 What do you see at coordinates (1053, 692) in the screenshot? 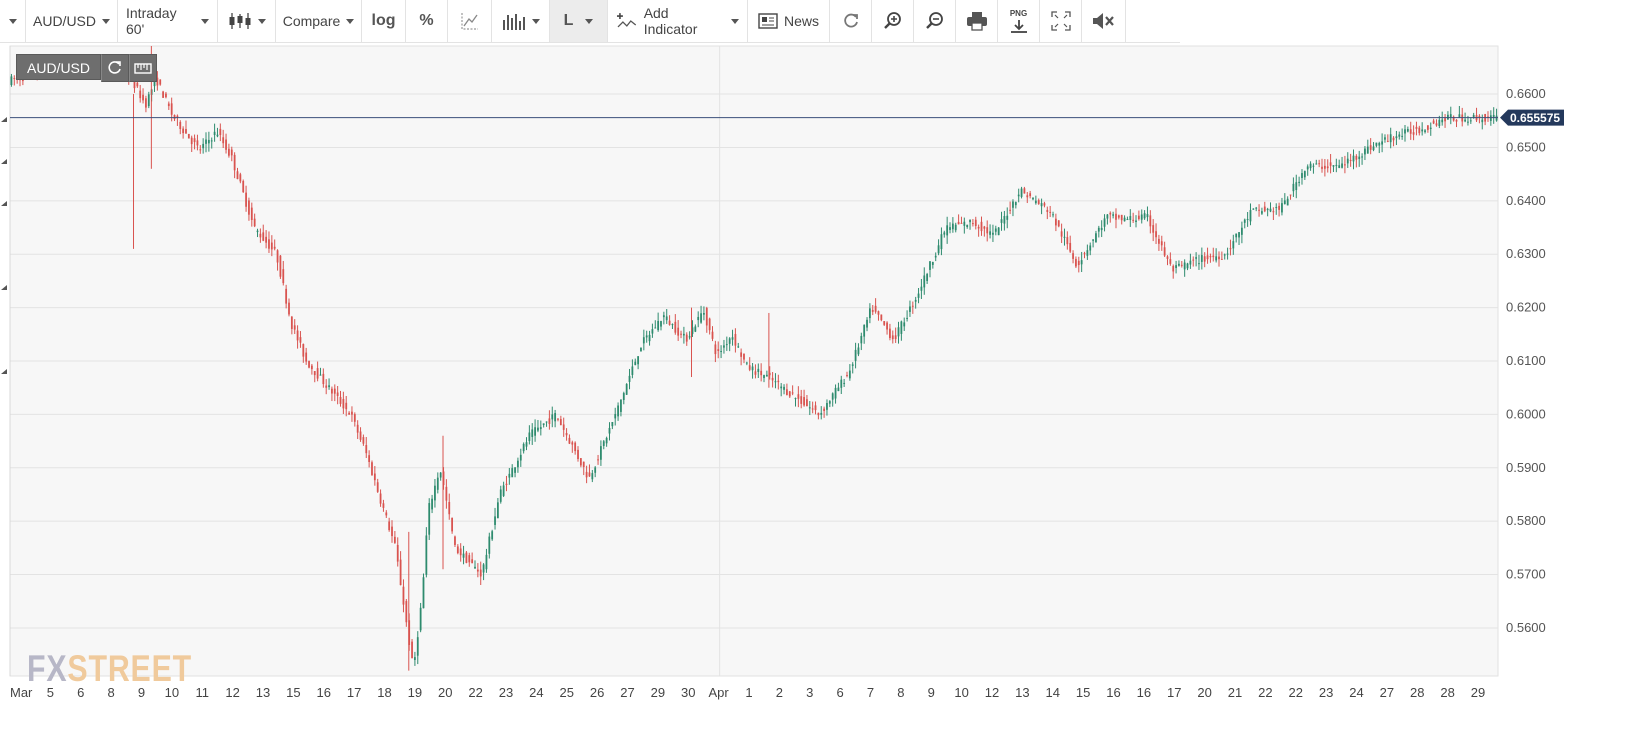
I see `x-tick-label: 14` at bounding box center [1053, 692].